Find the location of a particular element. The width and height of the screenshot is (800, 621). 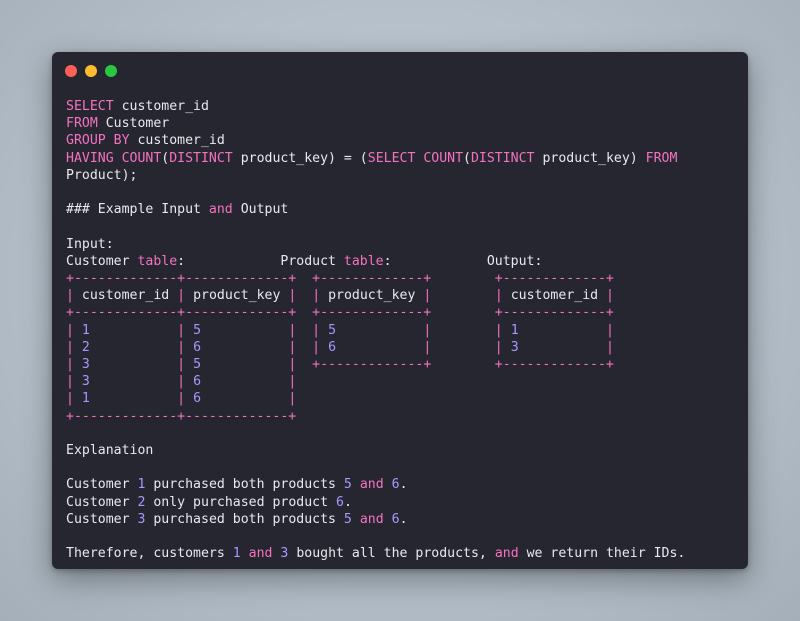

code-line: SELECT customer_id is located at coordinates (137, 106).